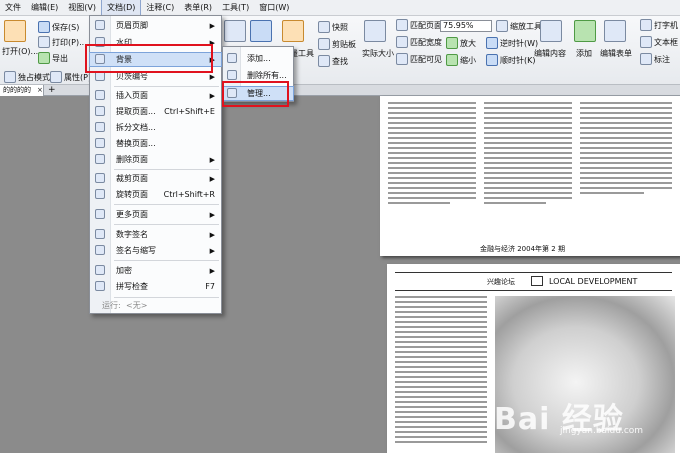  Describe the element at coordinates (526, 26) in the screenshot. I see `zoom-tool-label: 缩放工具` at that location.